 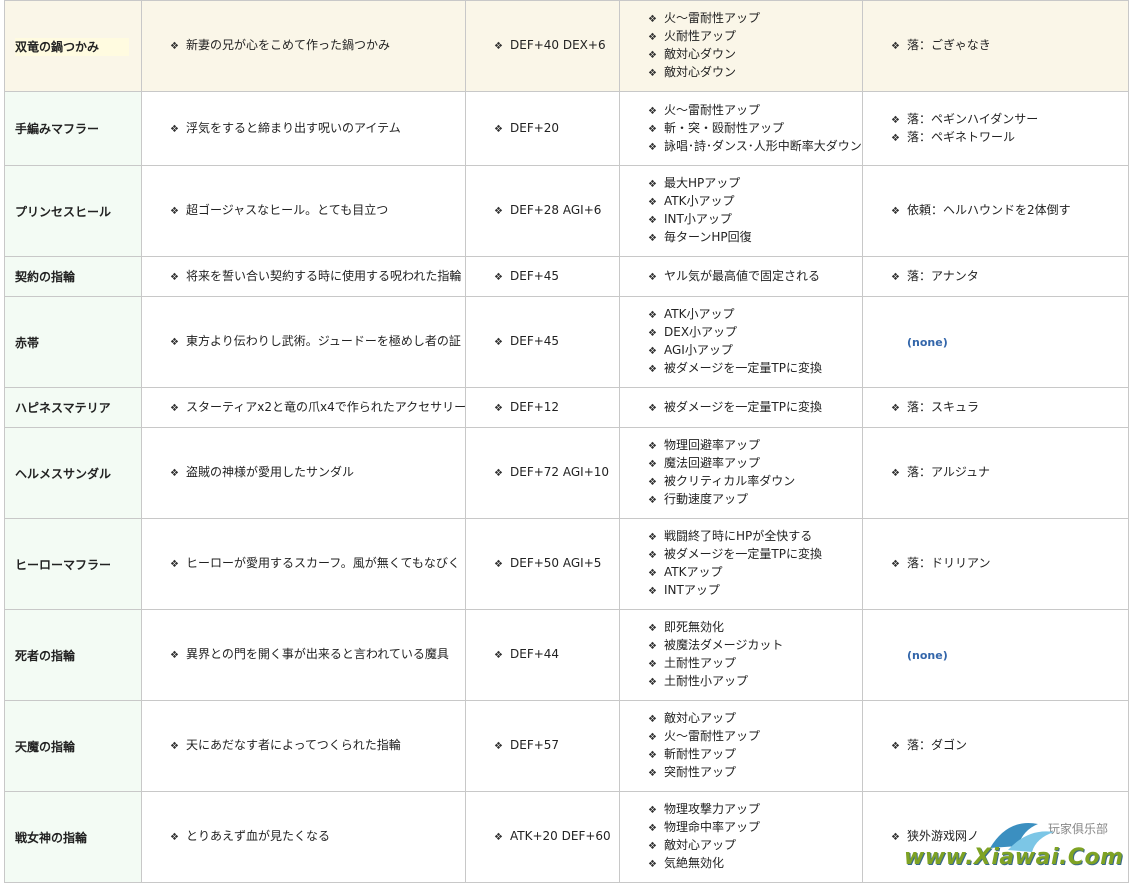 I want to click on effect-item-text: 斬・突・殴耐性アップ, so click(x=724, y=127).